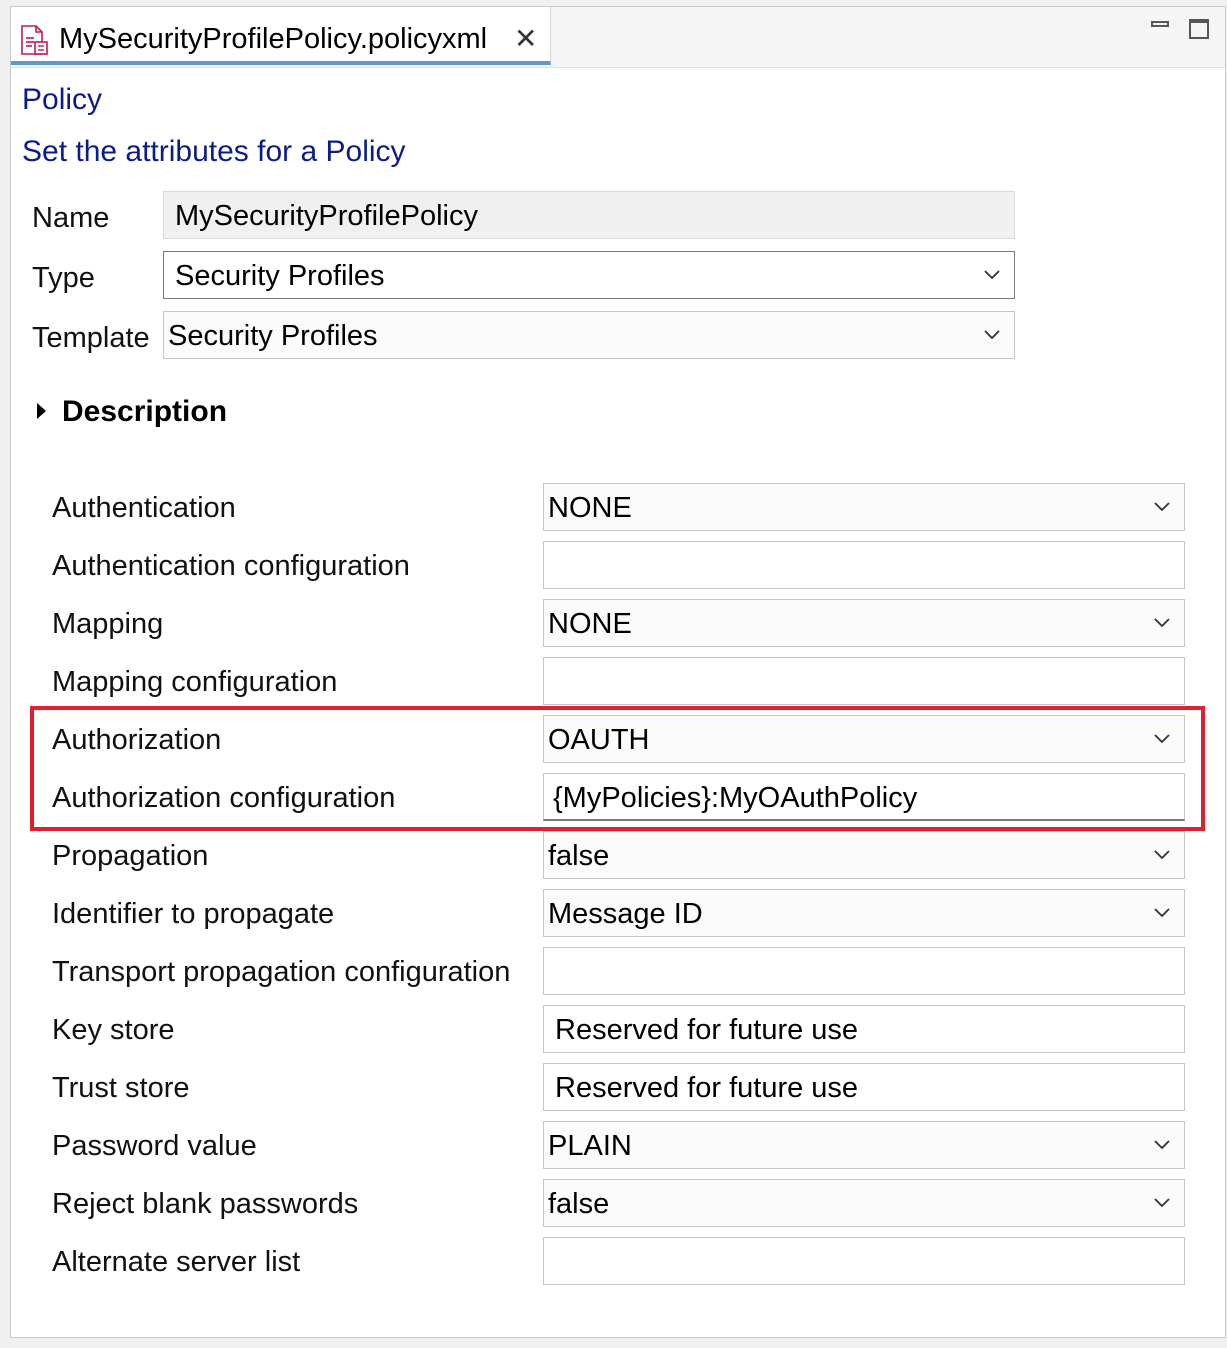 The width and height of the screenshot is (1227, 1348). Describe the element at coordinates (281, 972) in the screenshot. I see `transport-config-label: Transport propagation configuration` at that location.